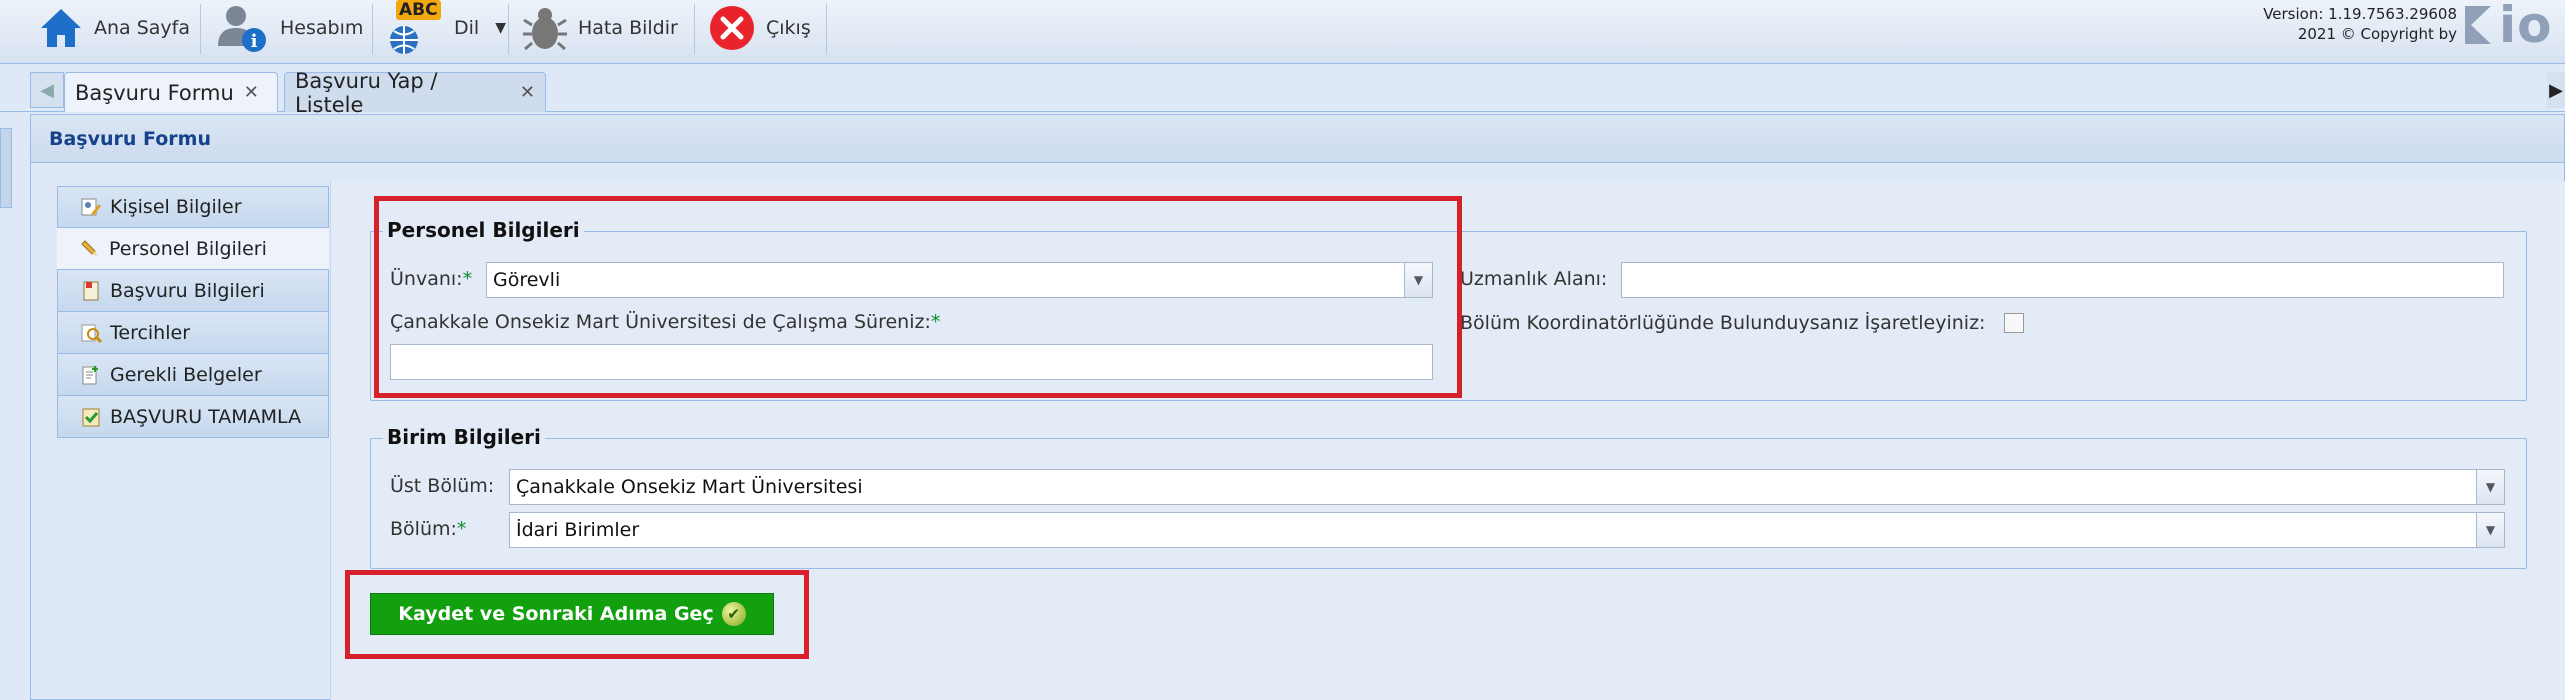  I want to click on account-button: i Hesabım, so click(288, 28).